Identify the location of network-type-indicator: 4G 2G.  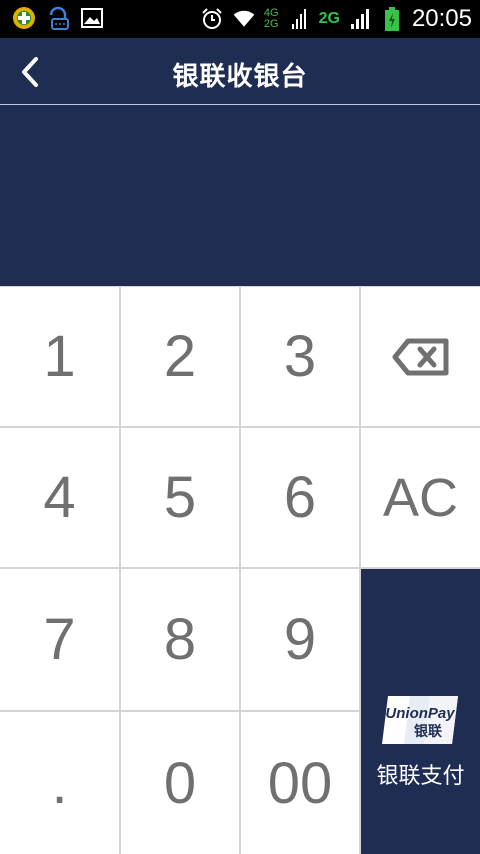
(271, 19).